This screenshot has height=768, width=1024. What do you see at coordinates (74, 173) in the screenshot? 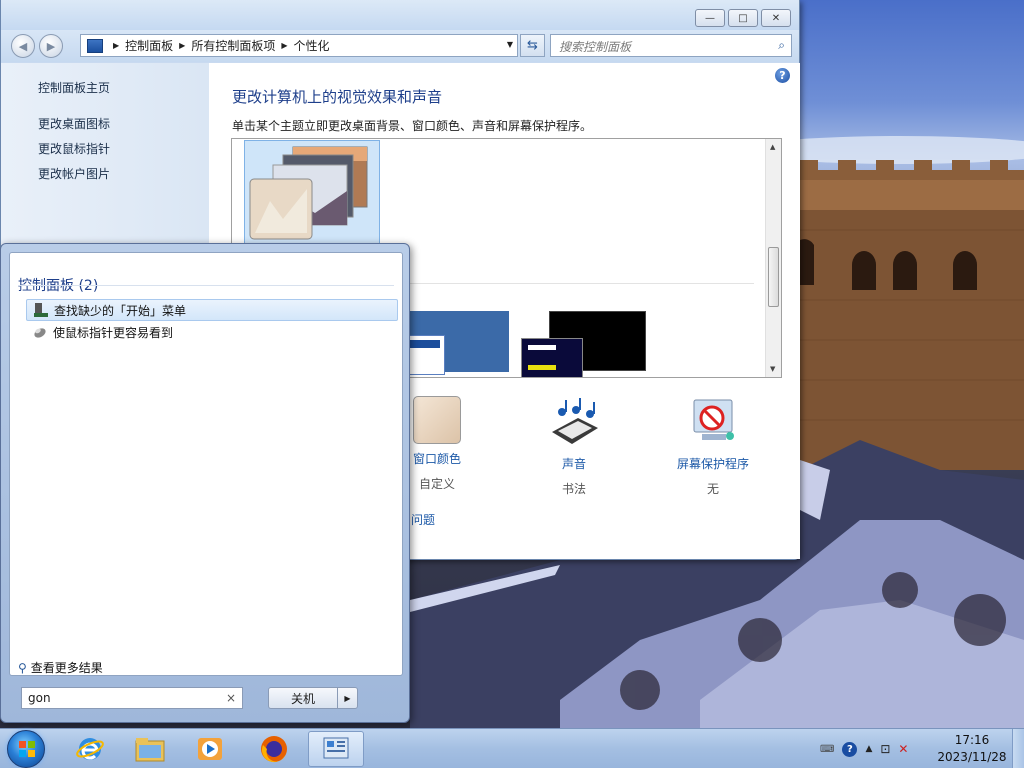
I see `link-change-account-picture: 更改帐户图片` at bounding box center [74, 173].